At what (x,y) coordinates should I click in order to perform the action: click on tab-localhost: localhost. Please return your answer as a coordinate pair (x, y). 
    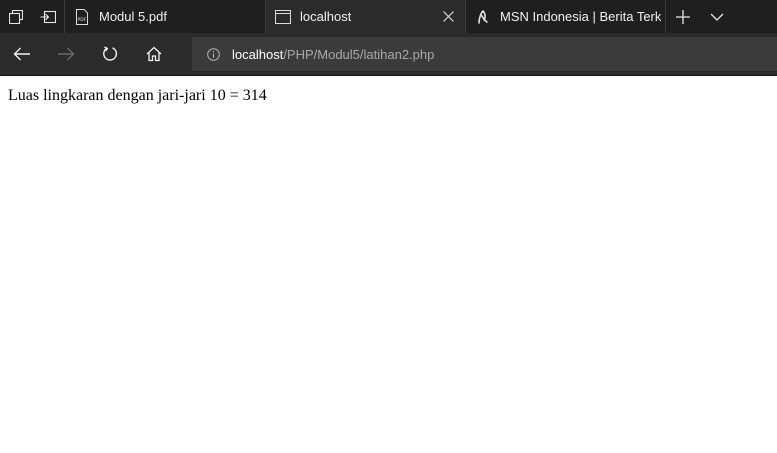
    Looking at the image, I should click on (365, 16).